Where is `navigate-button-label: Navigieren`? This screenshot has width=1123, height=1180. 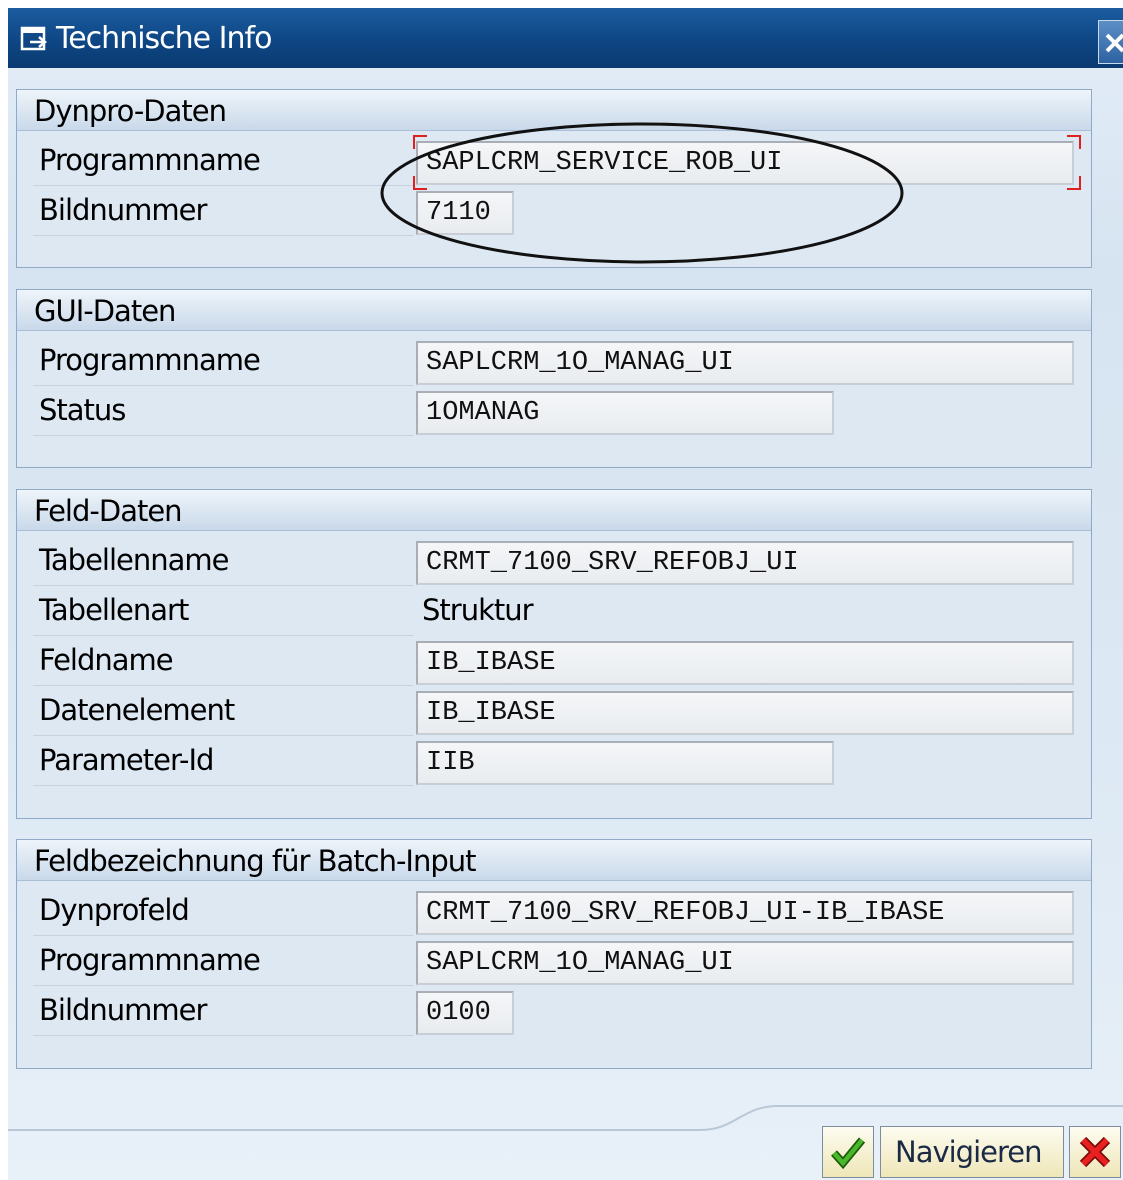
navigate-button-label: Navigieren is located at coordinates (968, 1152).